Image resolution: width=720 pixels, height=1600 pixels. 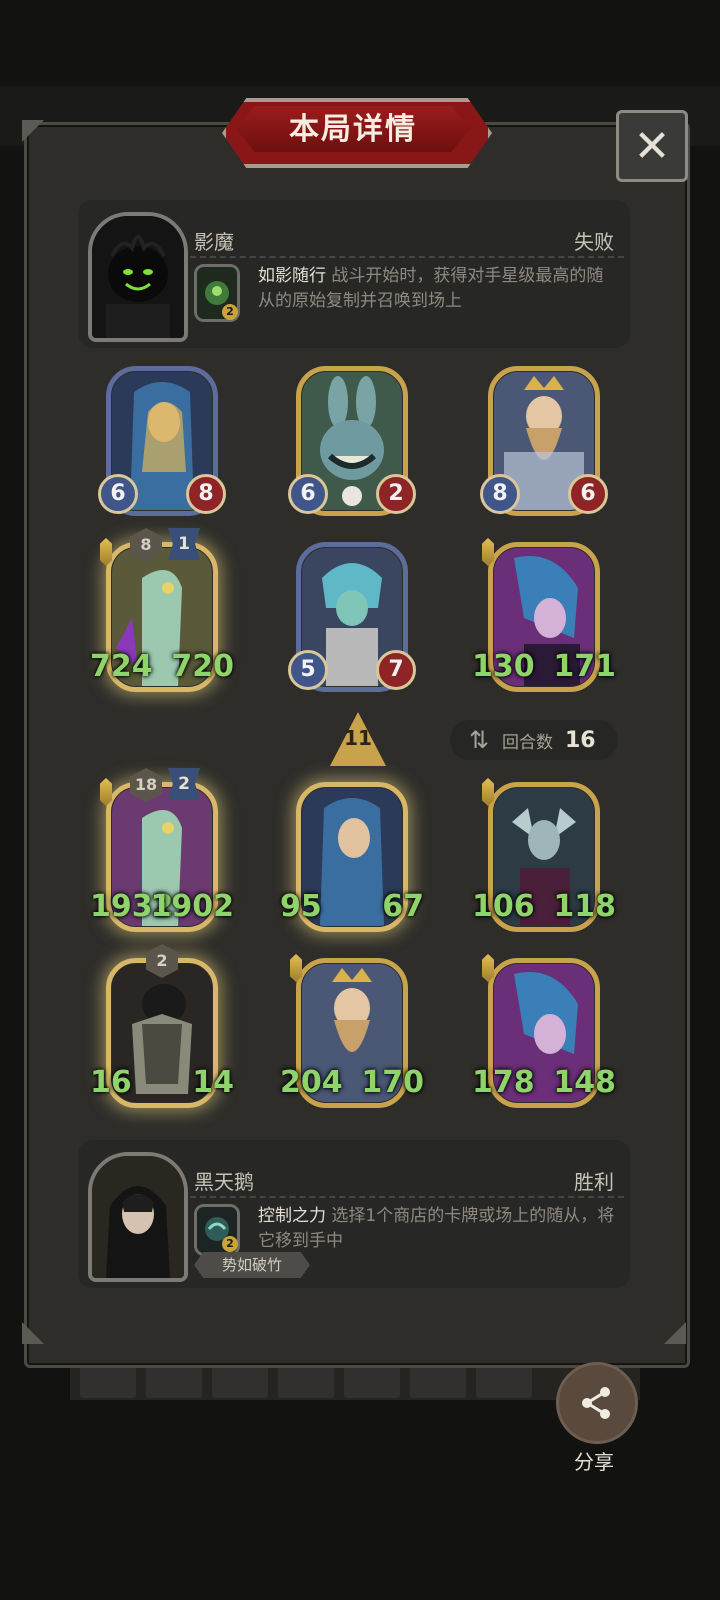 What do you see at coordinates (544, 855) in the screenshot?
I see `player-minion-card: 106 118` at bounding box center [544, 855].